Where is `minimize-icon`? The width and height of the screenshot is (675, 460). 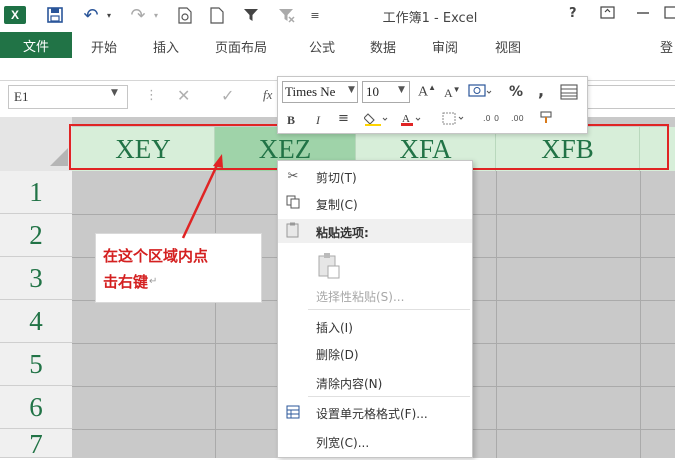 minimize-icon is located at coordinates (643, 14).